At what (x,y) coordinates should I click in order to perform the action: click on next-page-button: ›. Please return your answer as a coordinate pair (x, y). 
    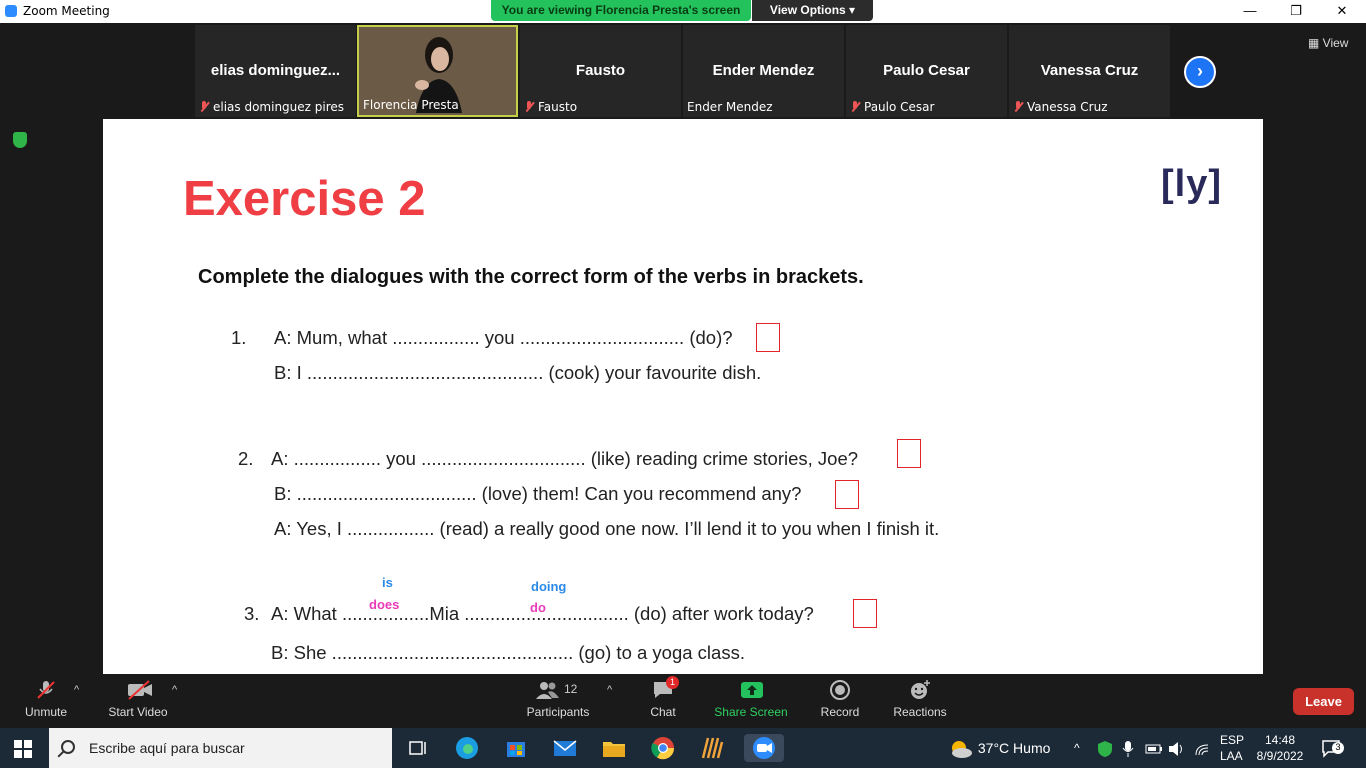
    Looking at the image, I should click on (1200, 72).